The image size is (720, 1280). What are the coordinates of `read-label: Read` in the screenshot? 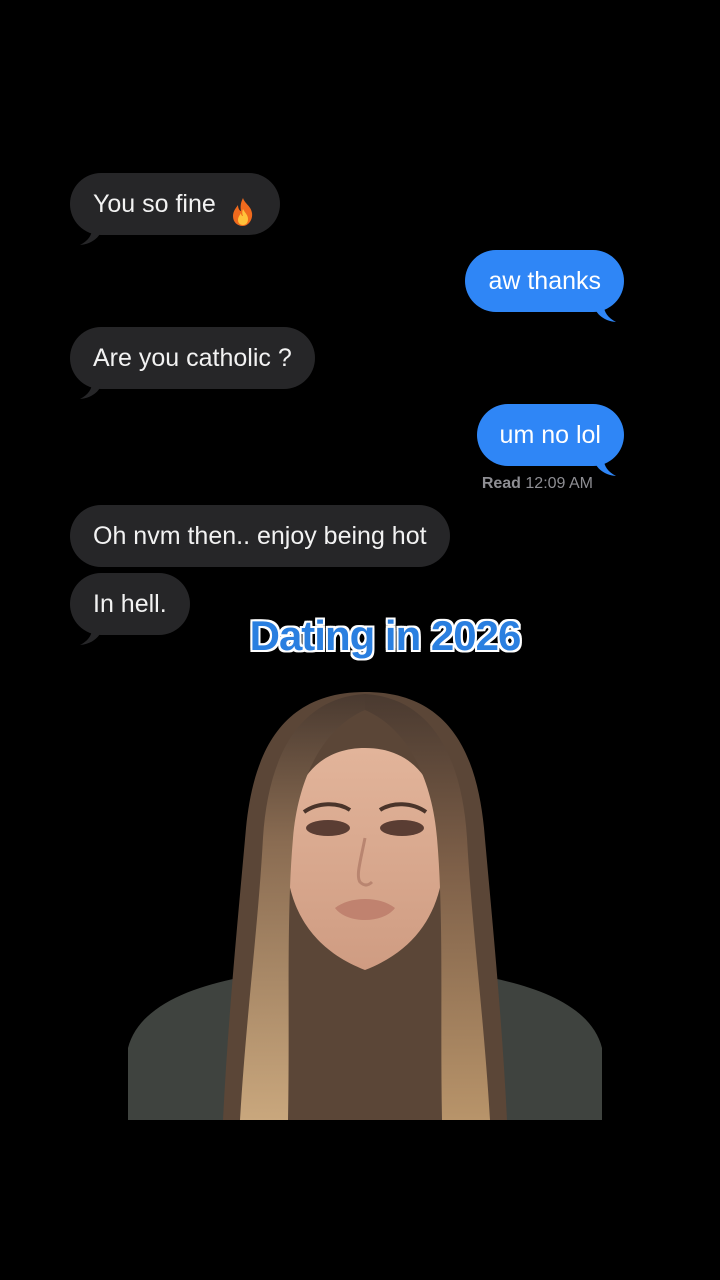 It's located at (501, 483).